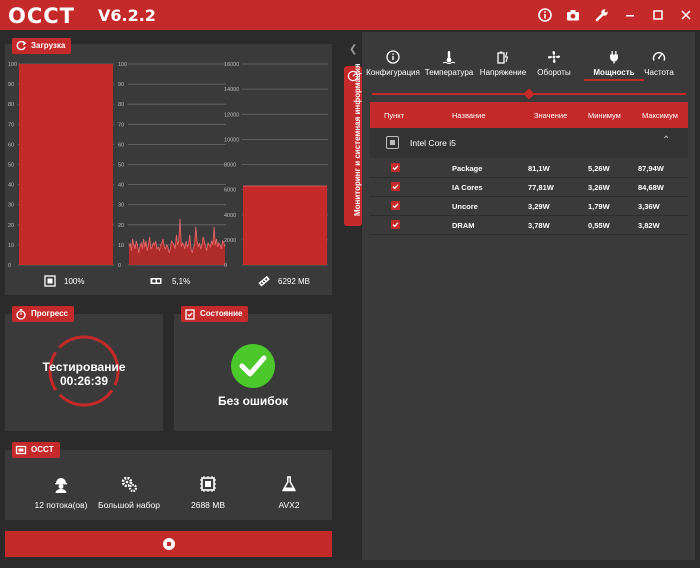 The height and width of the screenshot is (568, 700). I want to click on stopwatch-icon, so click(21, 314).